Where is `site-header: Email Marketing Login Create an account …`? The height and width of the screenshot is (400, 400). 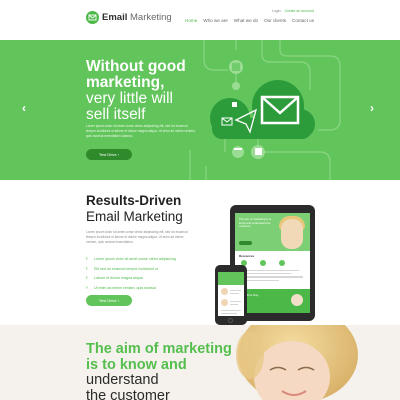
site-header: Email Marketing Login Create an account … is located at coordinates (200, 20).